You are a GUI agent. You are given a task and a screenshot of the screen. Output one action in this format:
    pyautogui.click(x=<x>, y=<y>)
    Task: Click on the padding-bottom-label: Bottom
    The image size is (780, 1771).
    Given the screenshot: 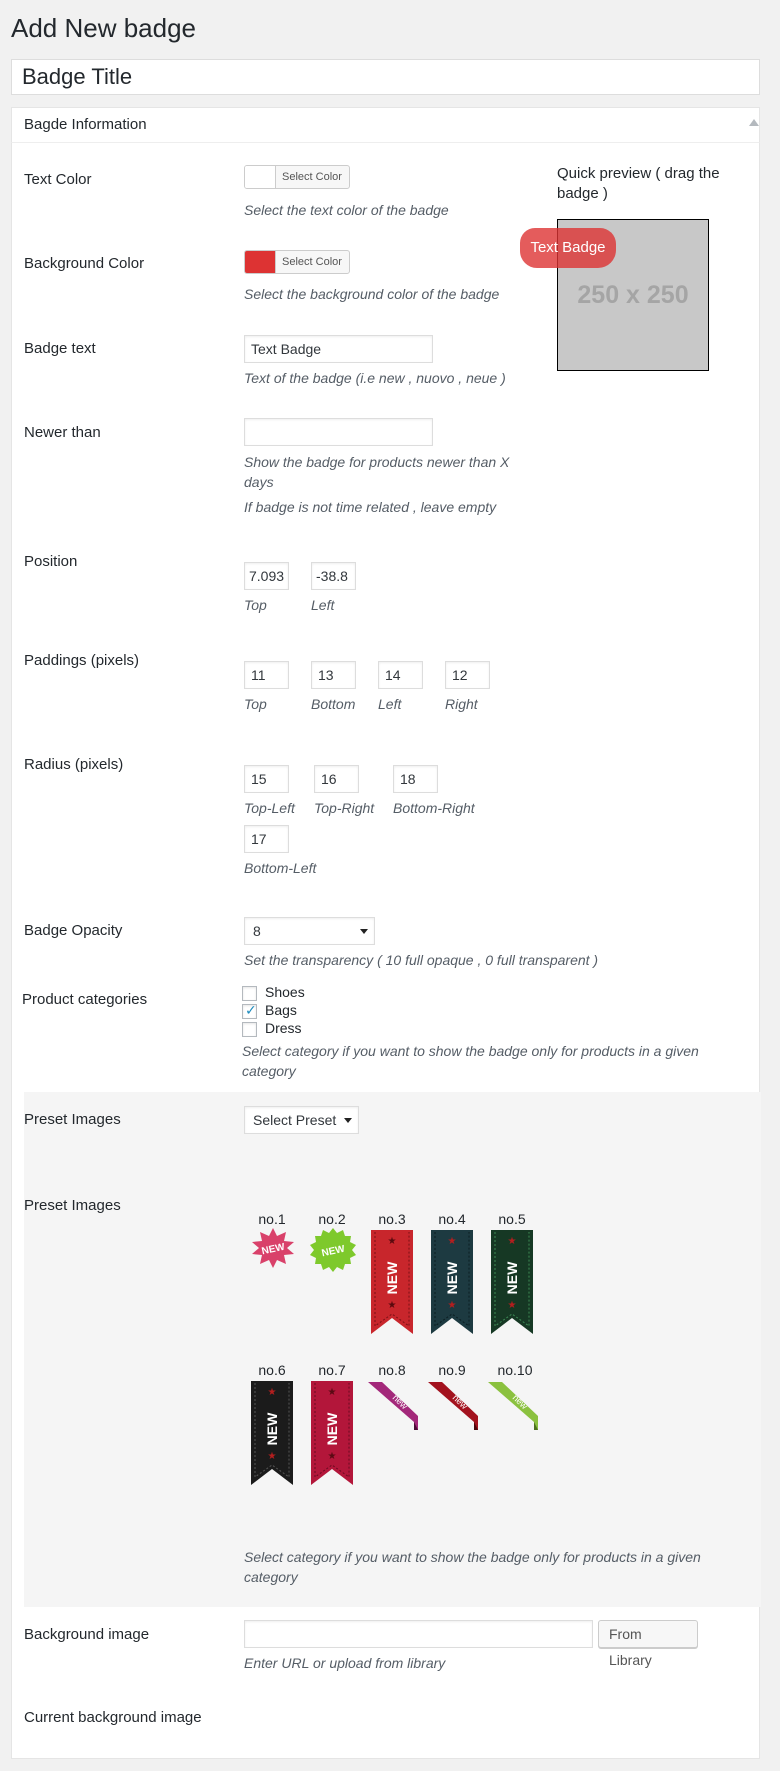 What is the action you would take?
    pyautogui.click(x=333, y=704)
    